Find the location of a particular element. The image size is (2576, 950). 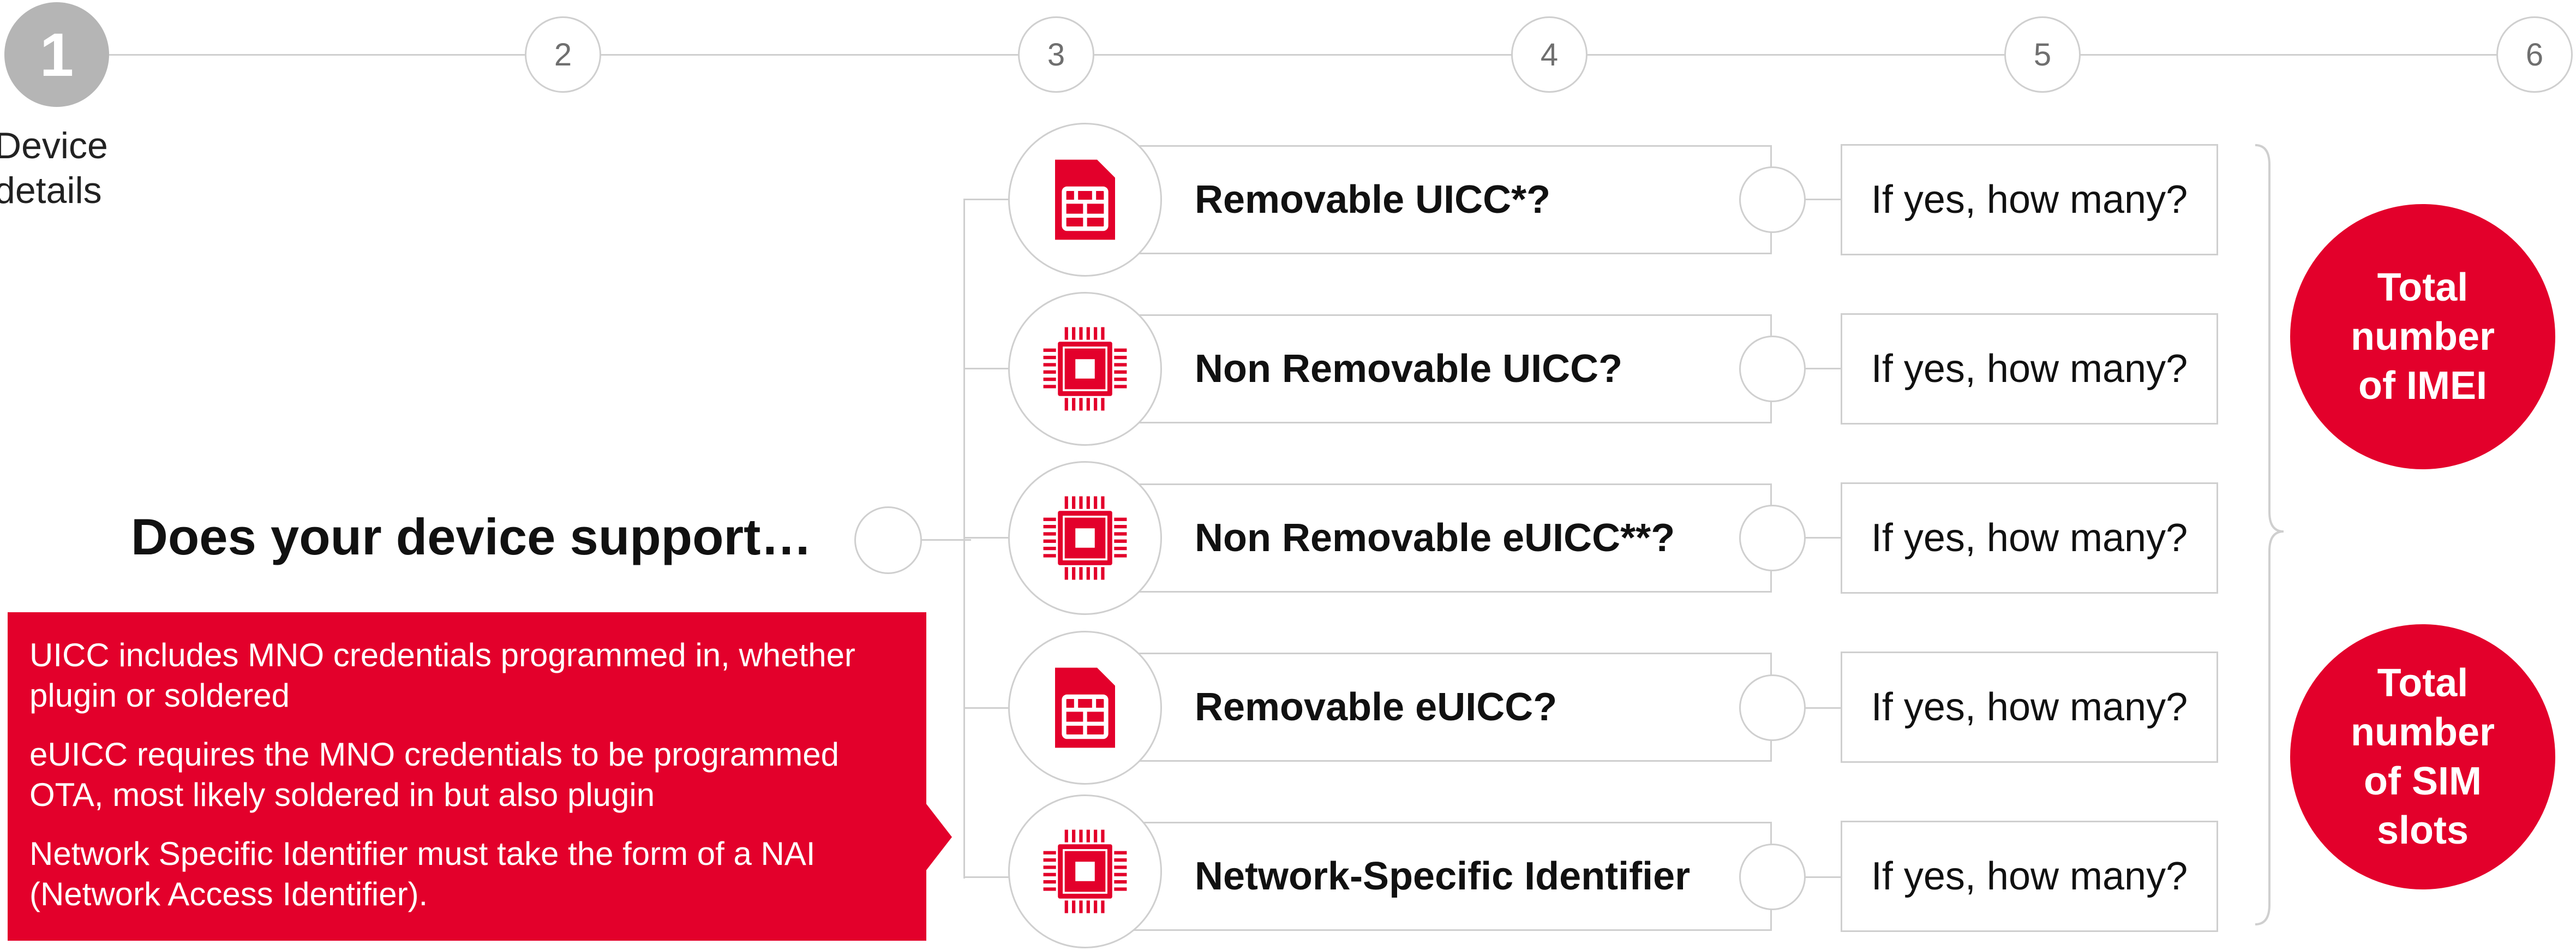

option-3-connector is located at coordinates (988, 538).